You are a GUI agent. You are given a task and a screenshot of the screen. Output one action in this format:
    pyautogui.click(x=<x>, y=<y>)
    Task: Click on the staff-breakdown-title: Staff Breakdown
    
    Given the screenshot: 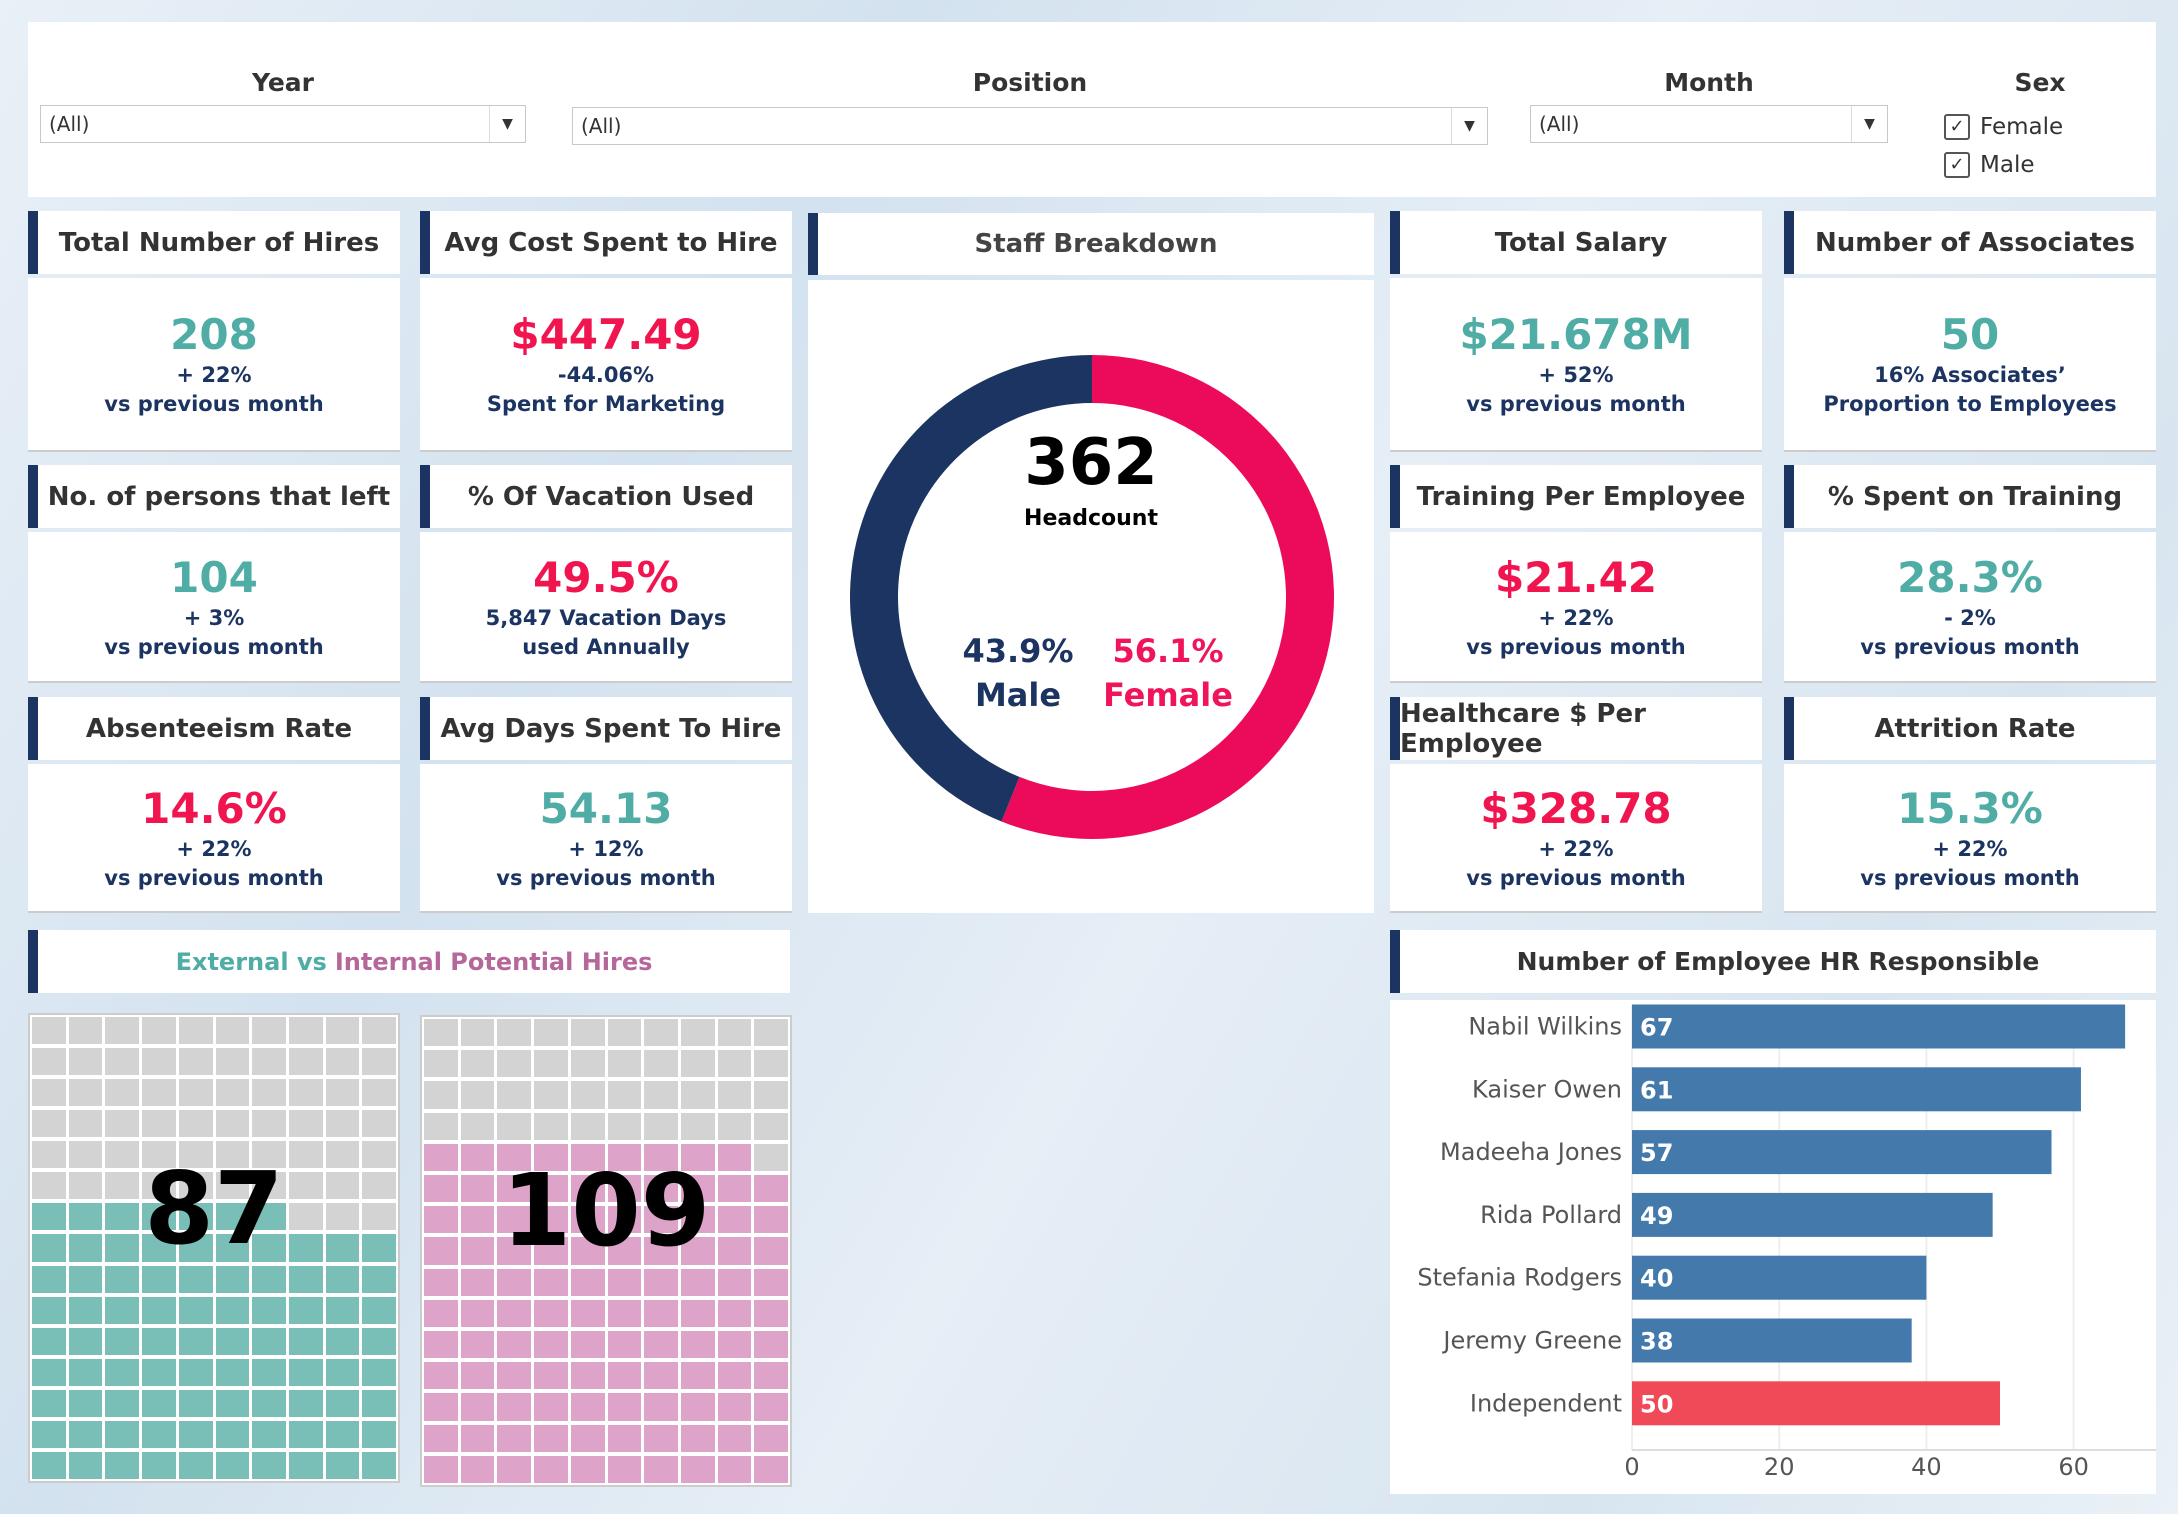 What is the action you would take?
    pyautogui.click(x=1096, y=244)
    